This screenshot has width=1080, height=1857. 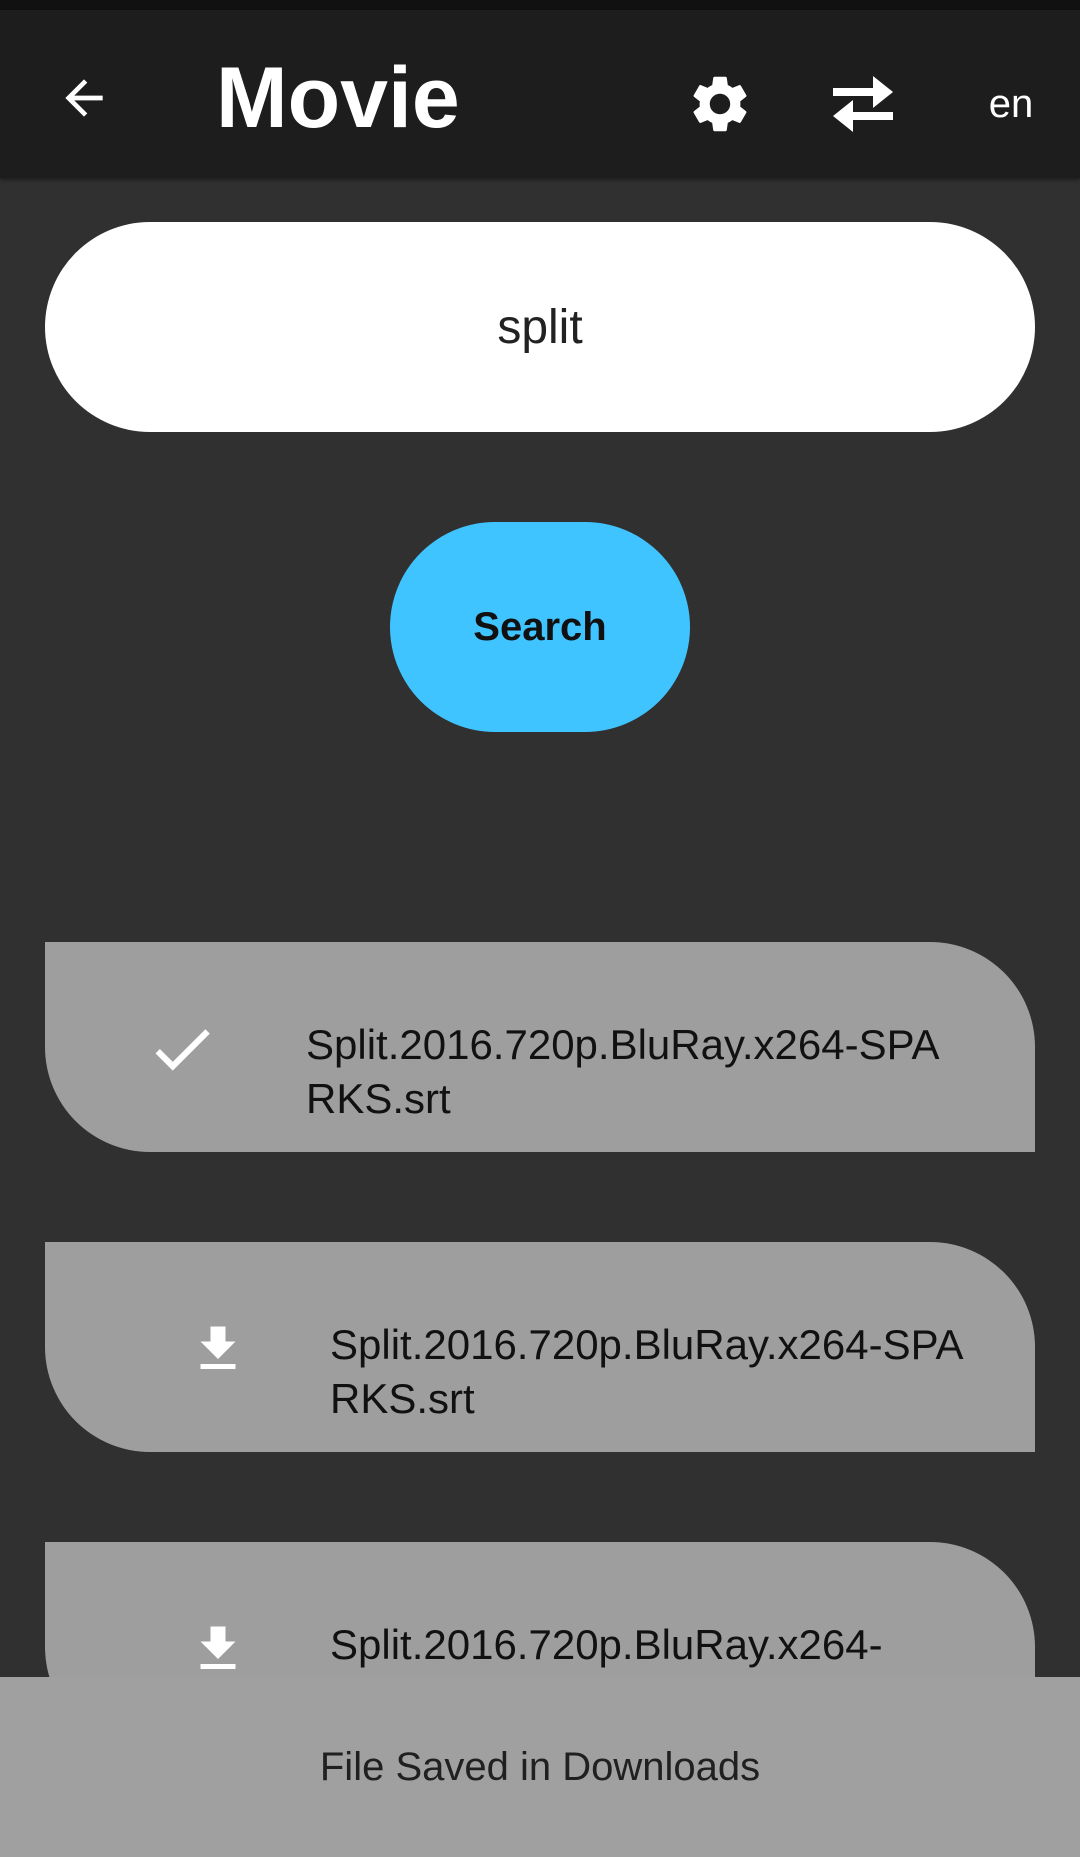 I want to click on result-filename: Split.2016.720p.BluRay.x264-, so click(x=606, y=1644).